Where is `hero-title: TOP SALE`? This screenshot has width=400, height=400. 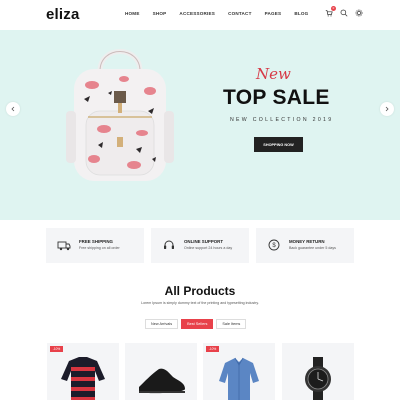
hero-title: TOP SALE is located at coordinates (276, 97).